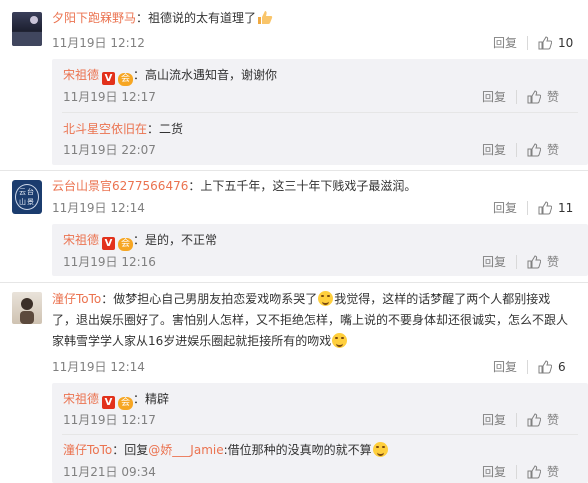 The image size is (588, 483). I want to click on reply-item: 宋祖德 V 会：是的，不正常, so click(140, 241).